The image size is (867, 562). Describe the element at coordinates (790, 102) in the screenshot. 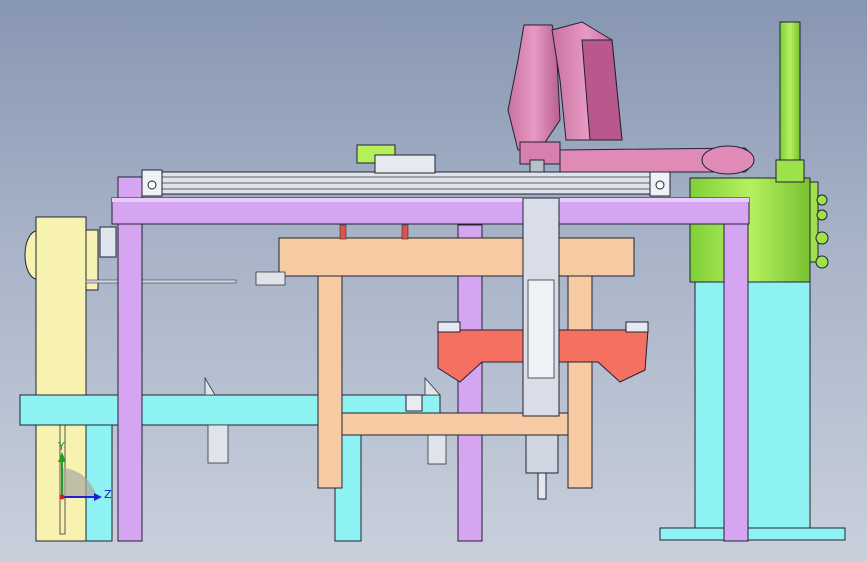

I see `green-pole` at that location.